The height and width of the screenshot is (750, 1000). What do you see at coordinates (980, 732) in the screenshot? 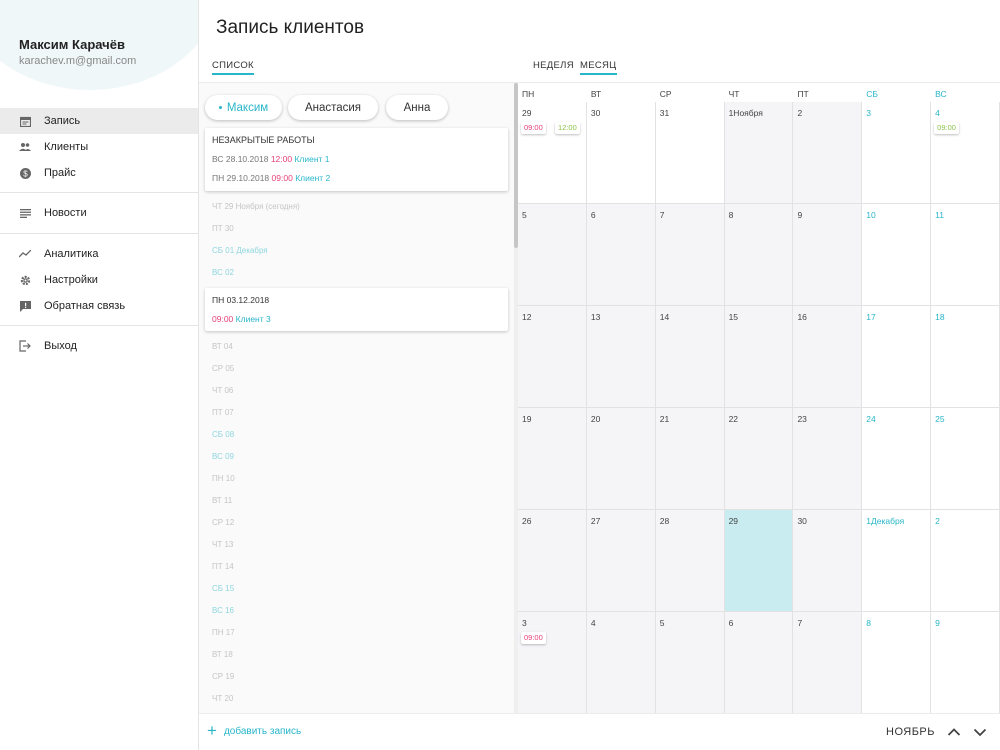
I see `chevron-down-icon` at bounding box center [980, 732].